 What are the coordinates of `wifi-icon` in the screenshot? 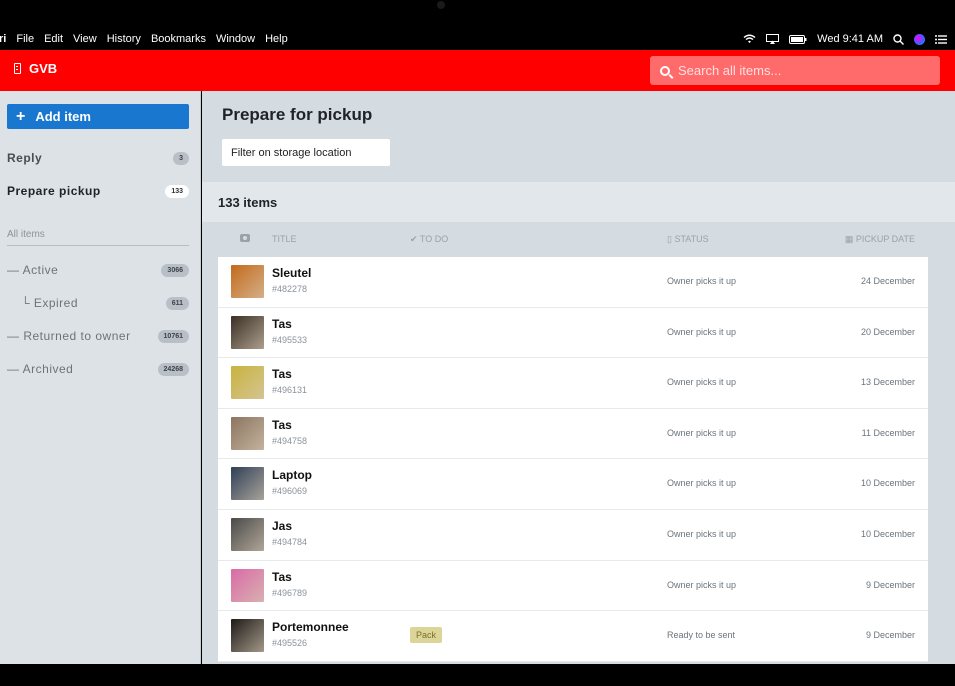 It's located at (749, 39).